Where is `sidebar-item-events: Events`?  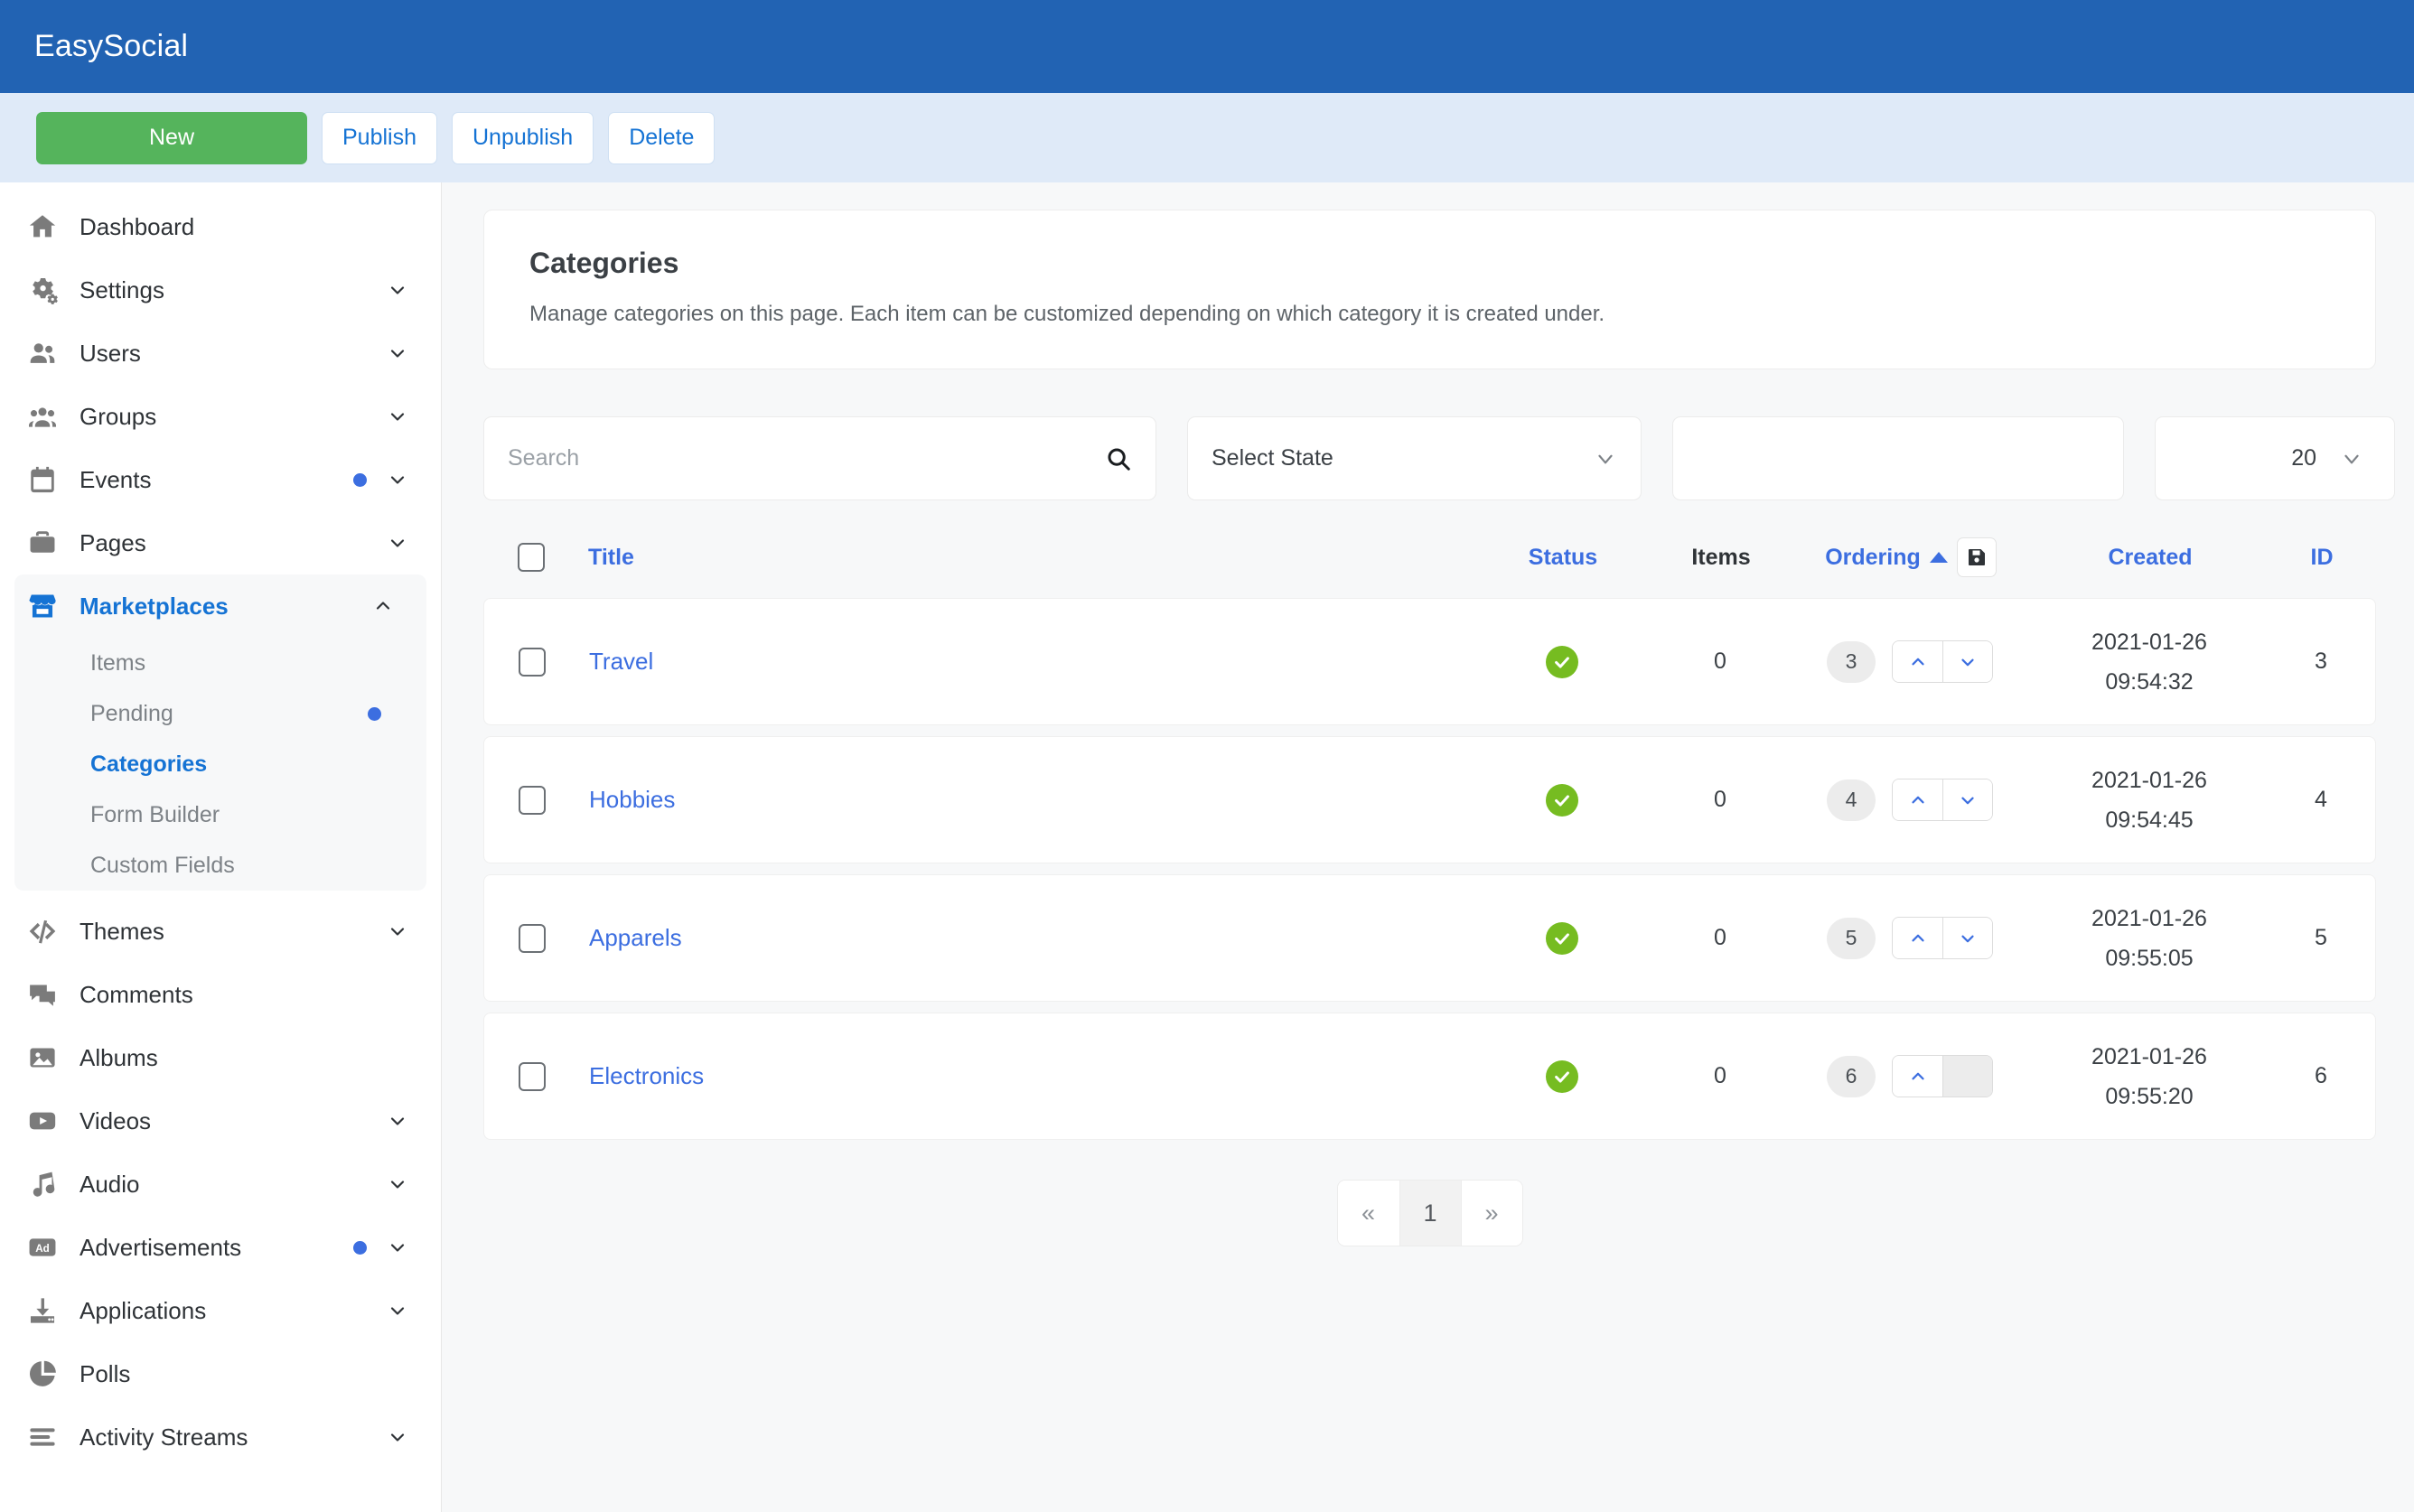 sidebar-item-events: Events is located at coordinates (221, 479).